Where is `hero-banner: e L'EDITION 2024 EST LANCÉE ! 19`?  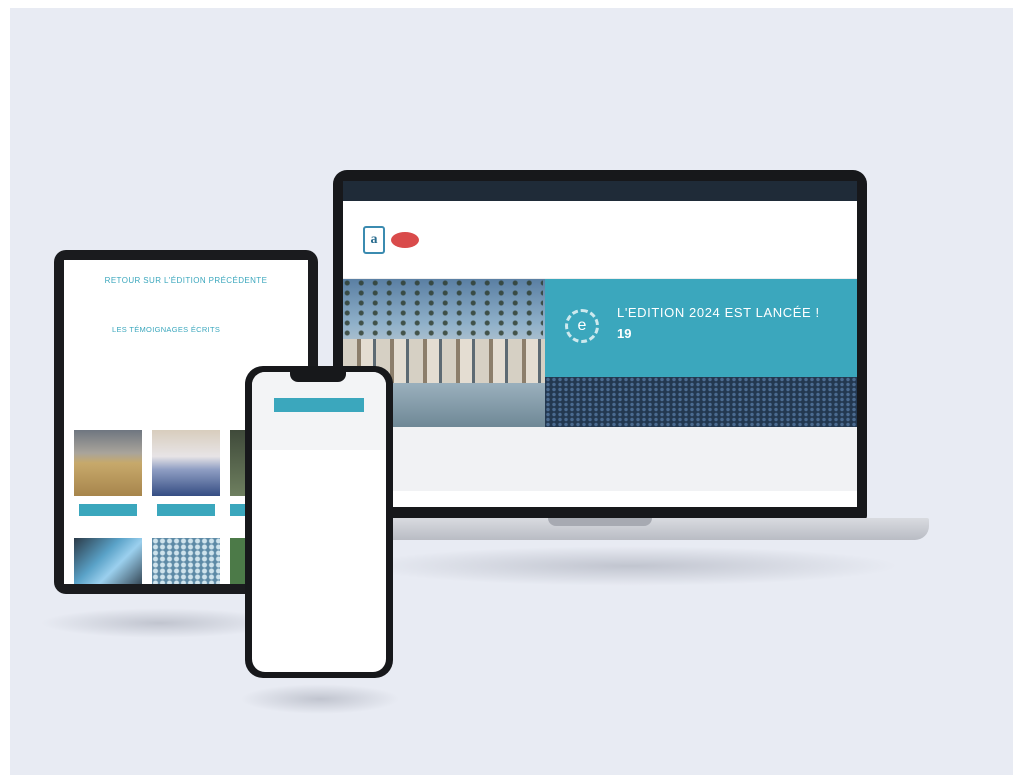
hero-banner: e L'EDITION 2024 EST LANCÉE ! 19 is located at coordinates (701, 328).